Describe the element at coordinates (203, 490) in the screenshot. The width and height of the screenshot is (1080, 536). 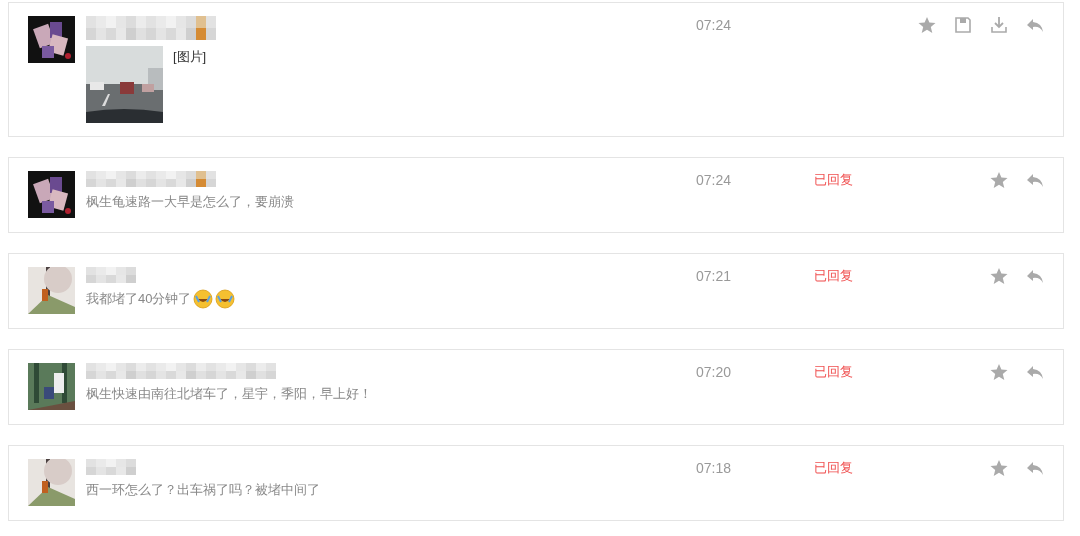
I see `message-text: 西一环怎么了？出车祸了吗？被堵中间了` at that location.